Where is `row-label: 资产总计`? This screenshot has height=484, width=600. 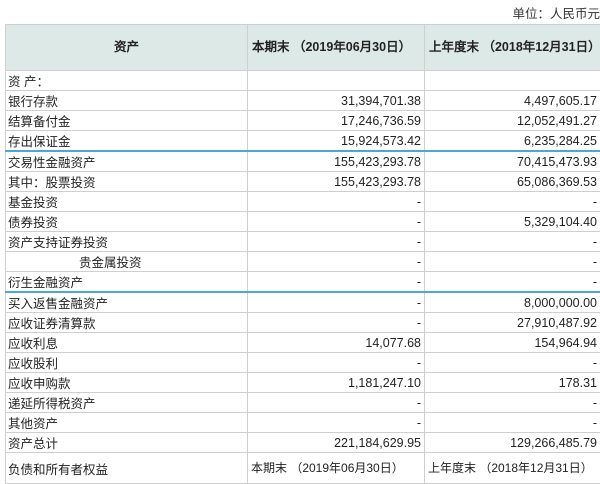 row-label: 资产总计 is located at coordinates (127, 443).